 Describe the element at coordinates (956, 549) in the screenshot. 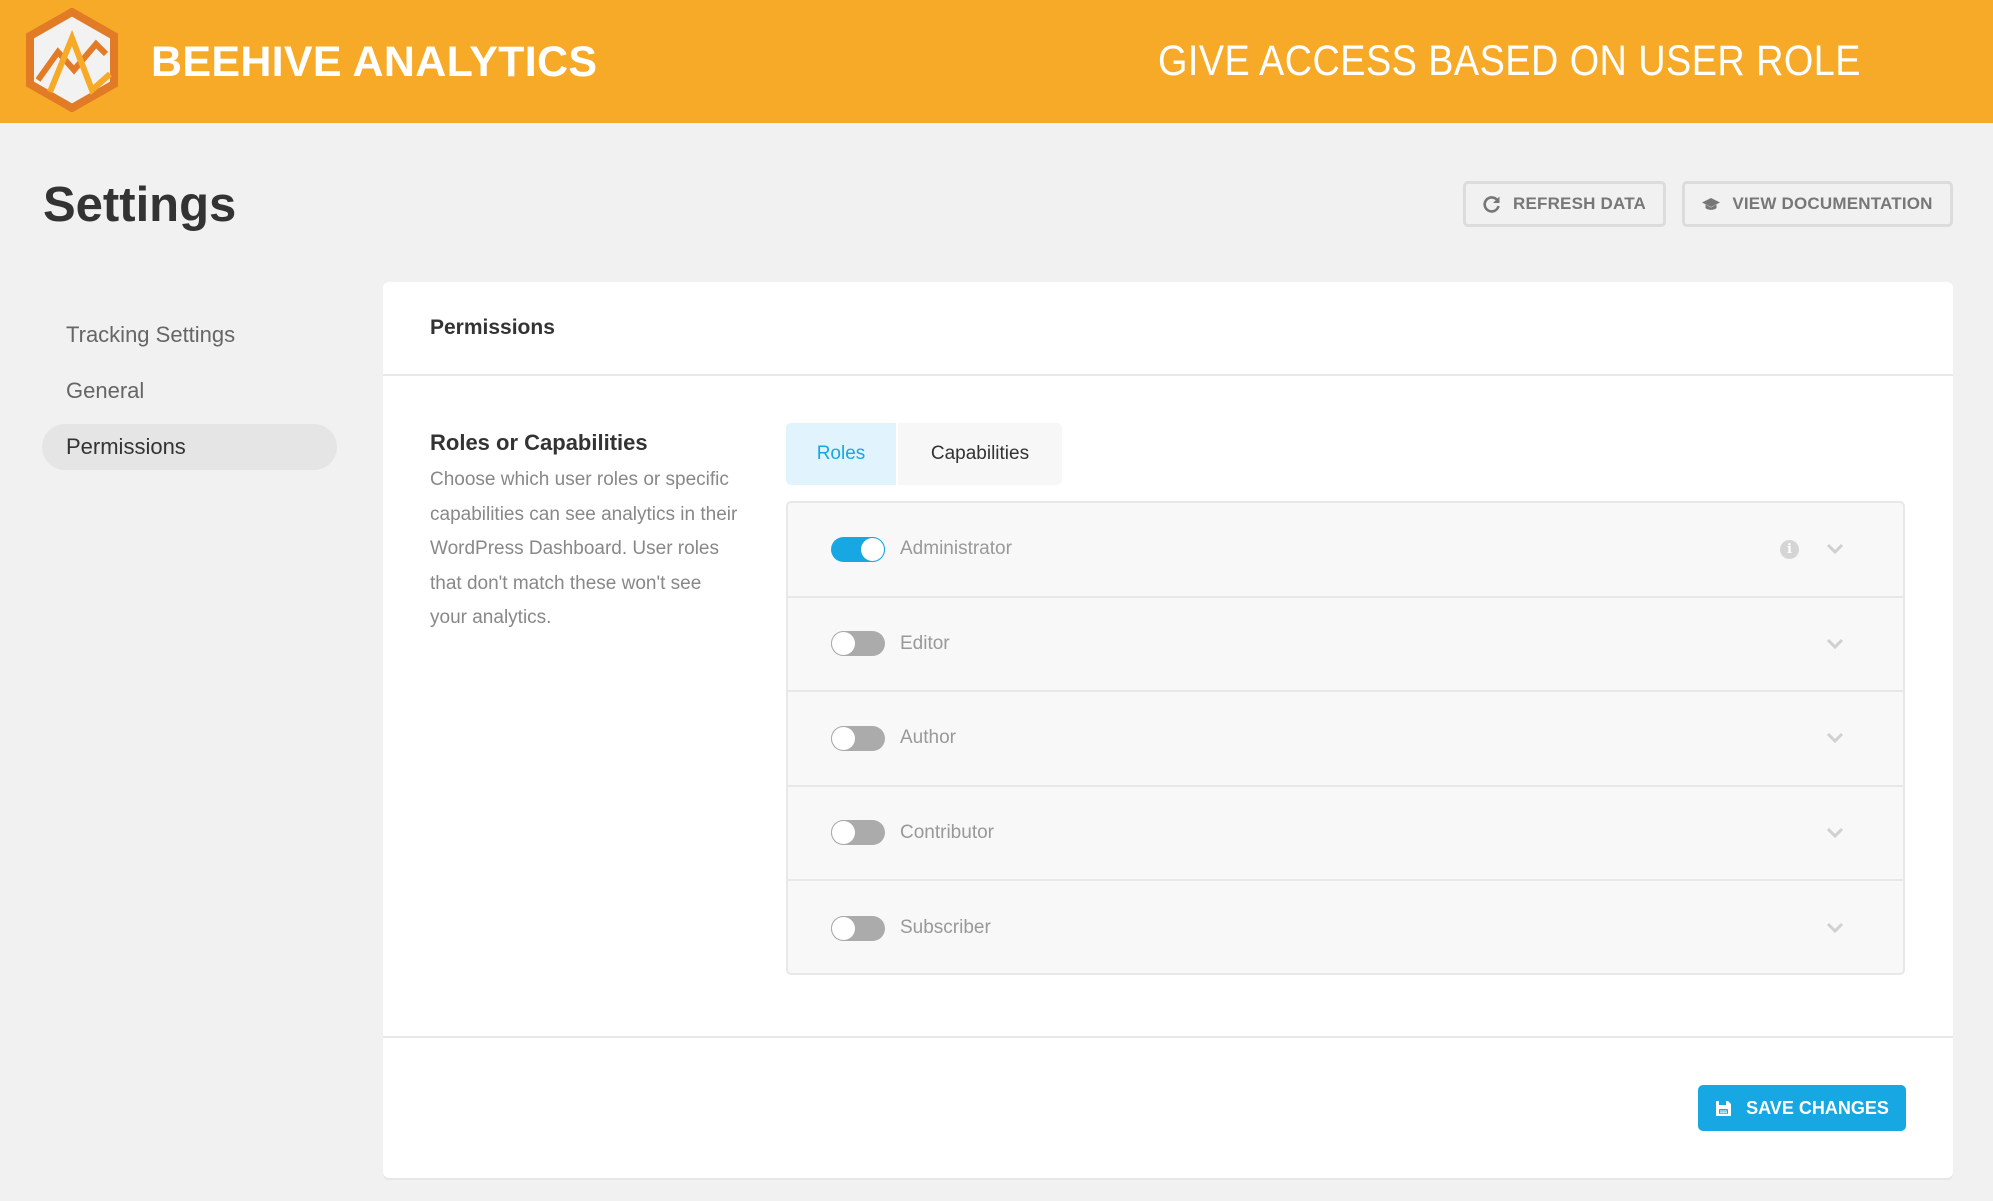

I see `role-label: Administrator` at that location.